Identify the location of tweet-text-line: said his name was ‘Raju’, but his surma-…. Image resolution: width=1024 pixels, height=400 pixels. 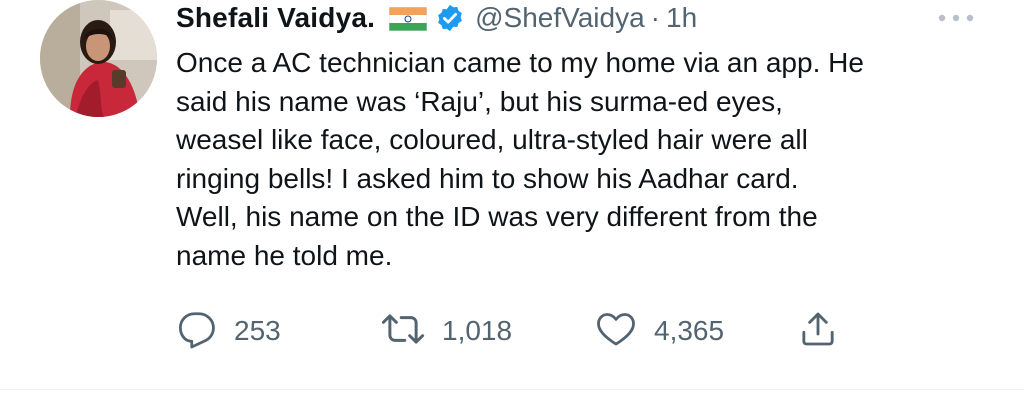
(479, 101).